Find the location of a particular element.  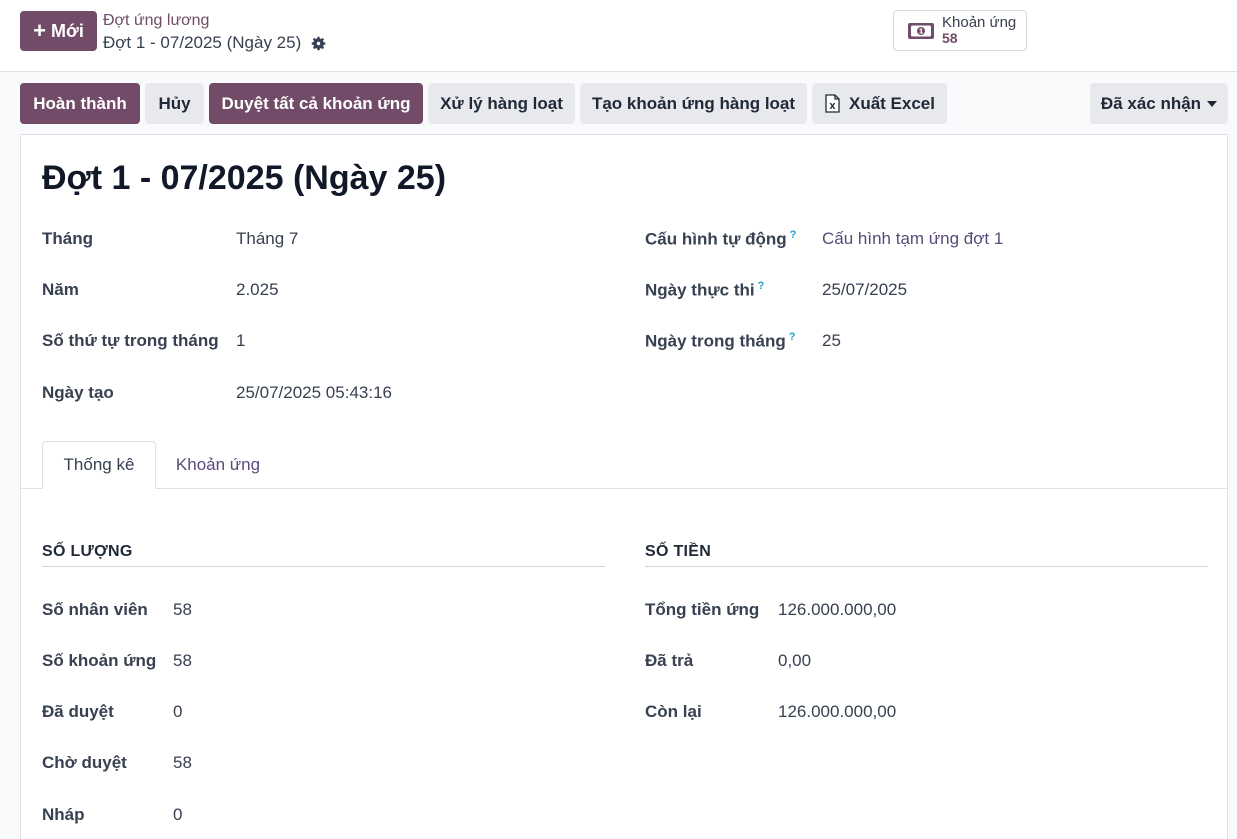

amount-value-paid: 0,00 is located at coordinates (795, 660).